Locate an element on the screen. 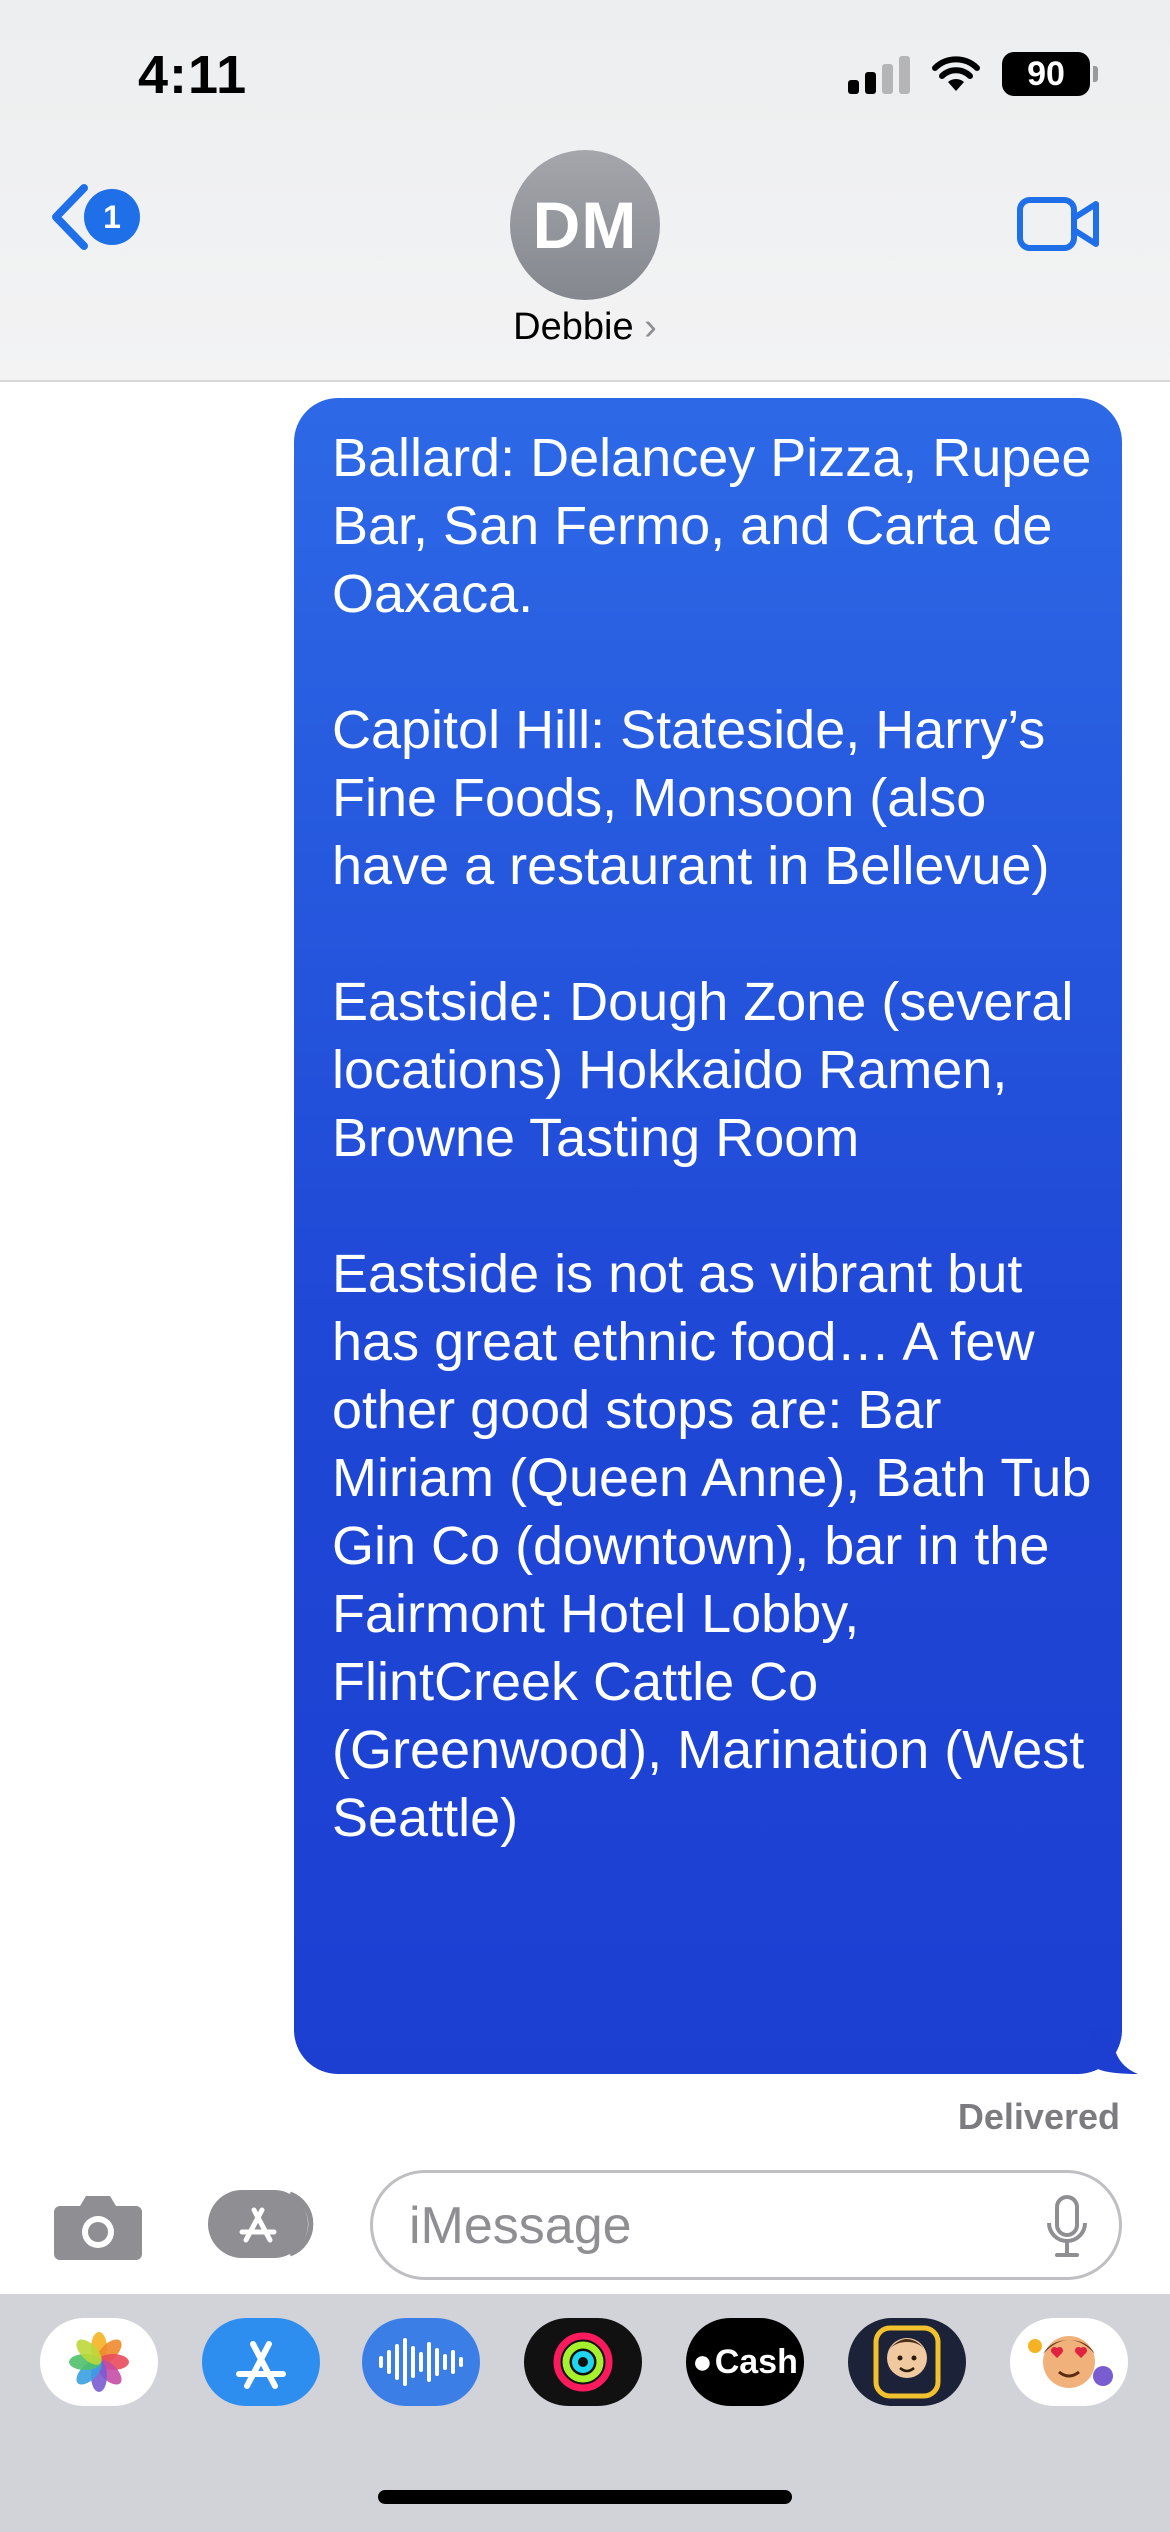  microphone-icon is located at coordinates (1067, 2229).